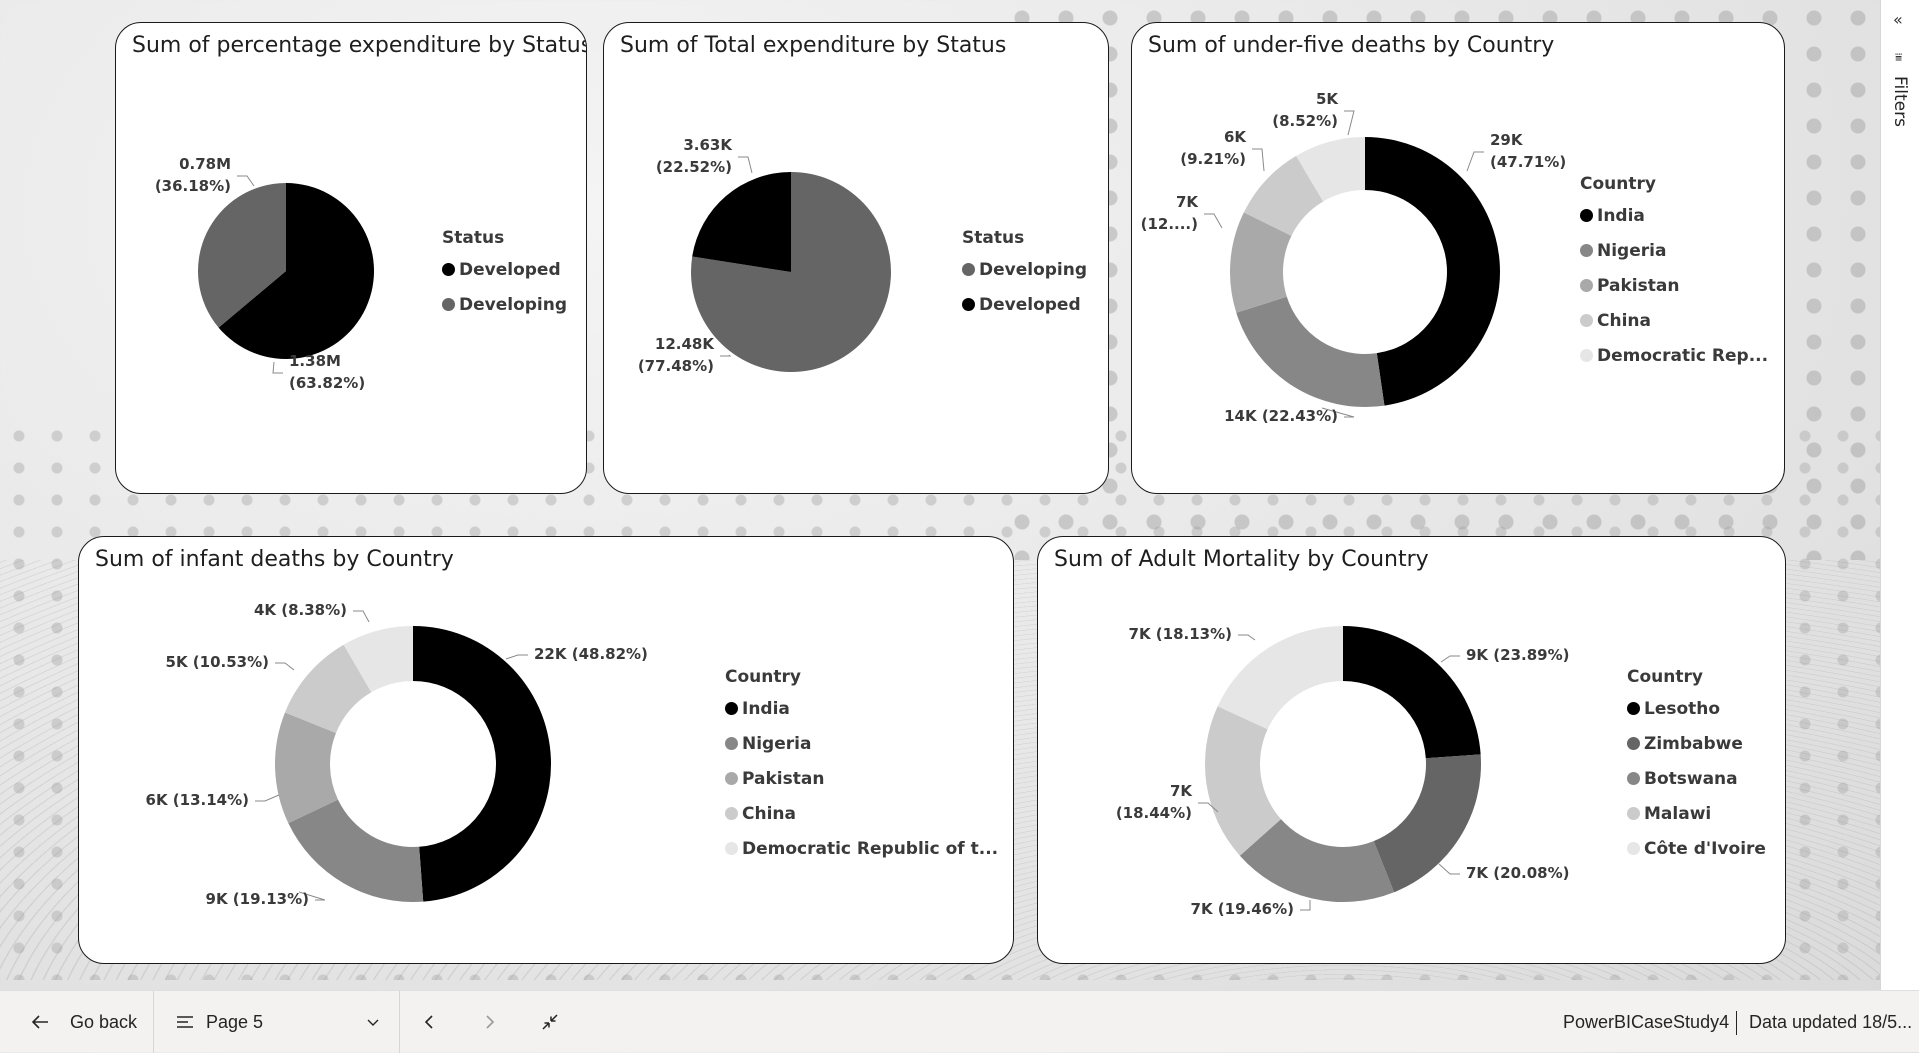  Describe the element at coordinates (257, 899) in the screenshot. I see `data-label-text: 9K (19.13%)` at that location.